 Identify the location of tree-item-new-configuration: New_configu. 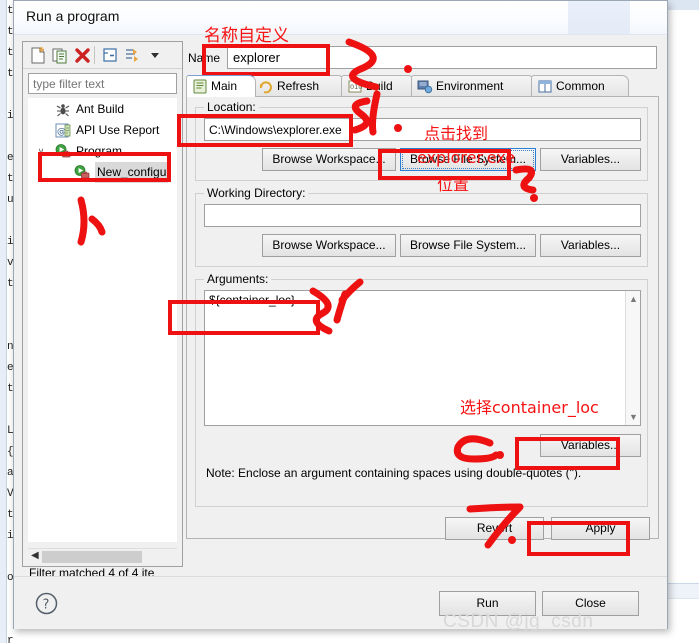
(102, 172).